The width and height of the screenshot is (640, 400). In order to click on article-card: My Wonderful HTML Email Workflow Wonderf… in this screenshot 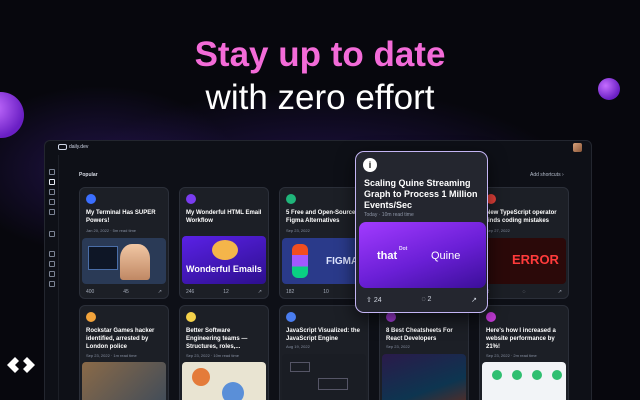, I will do `click(224, 243)`.